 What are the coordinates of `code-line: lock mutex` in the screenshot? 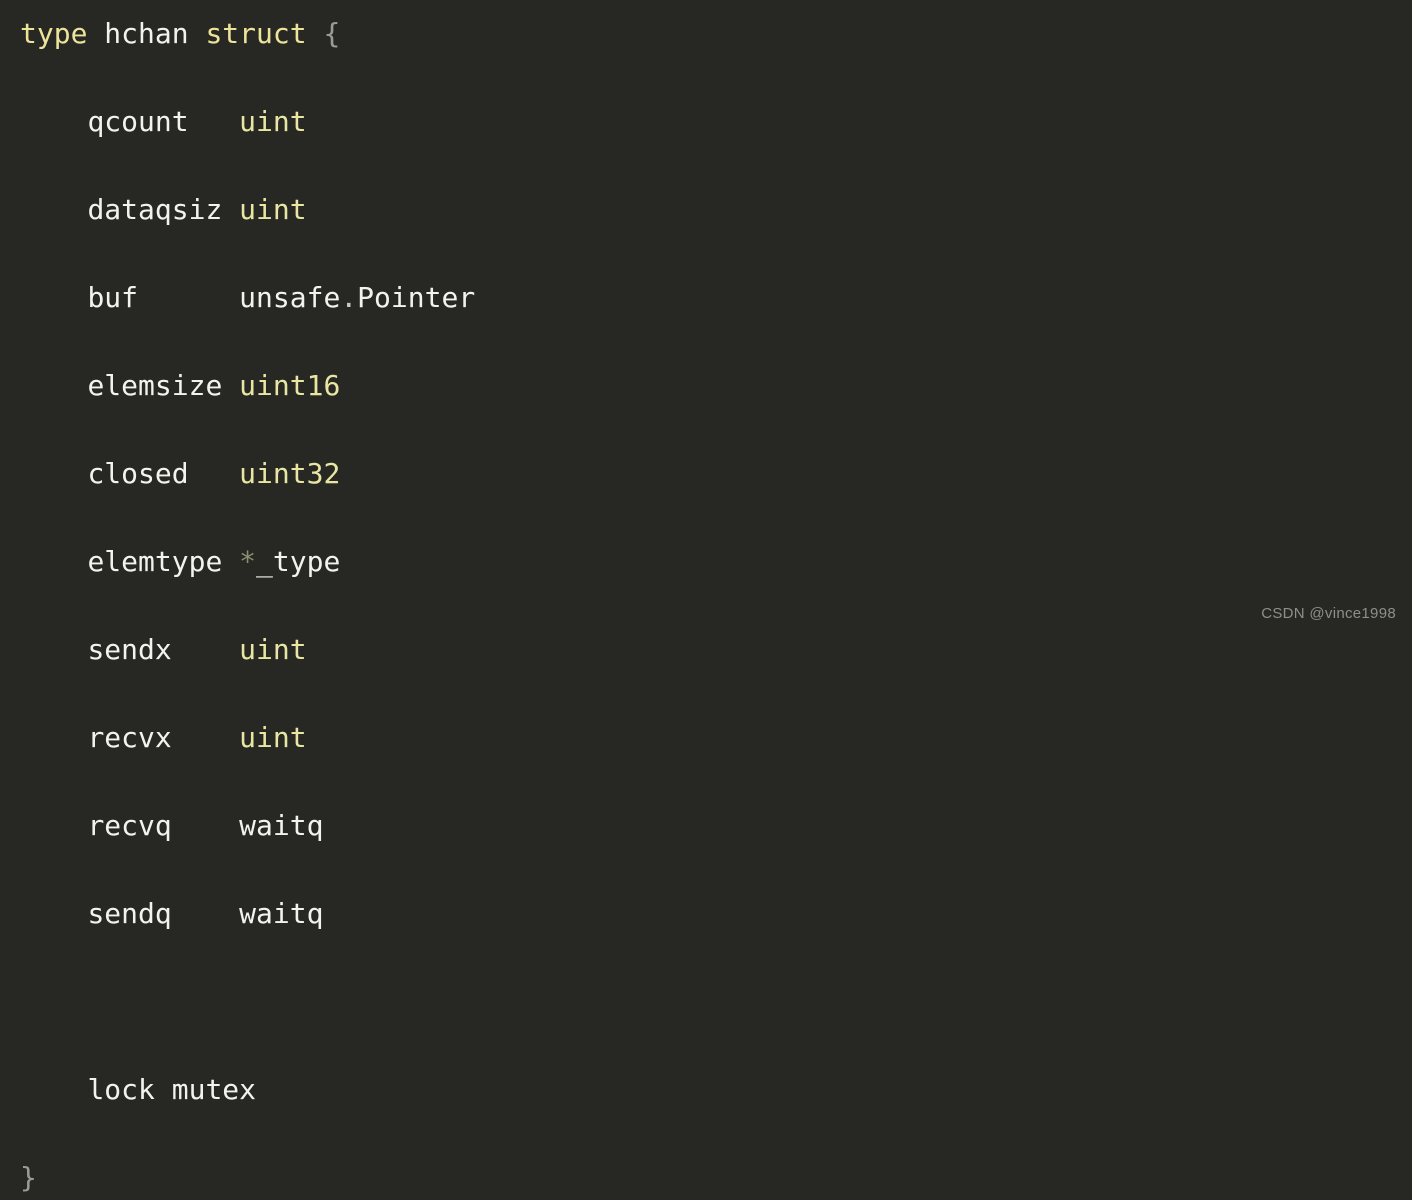 It's located at (716, 1090).